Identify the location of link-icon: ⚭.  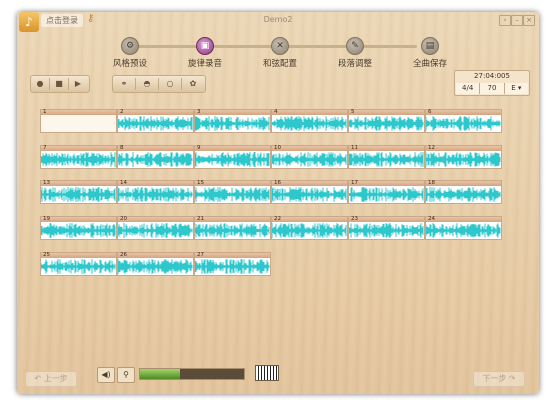
(124, 83).